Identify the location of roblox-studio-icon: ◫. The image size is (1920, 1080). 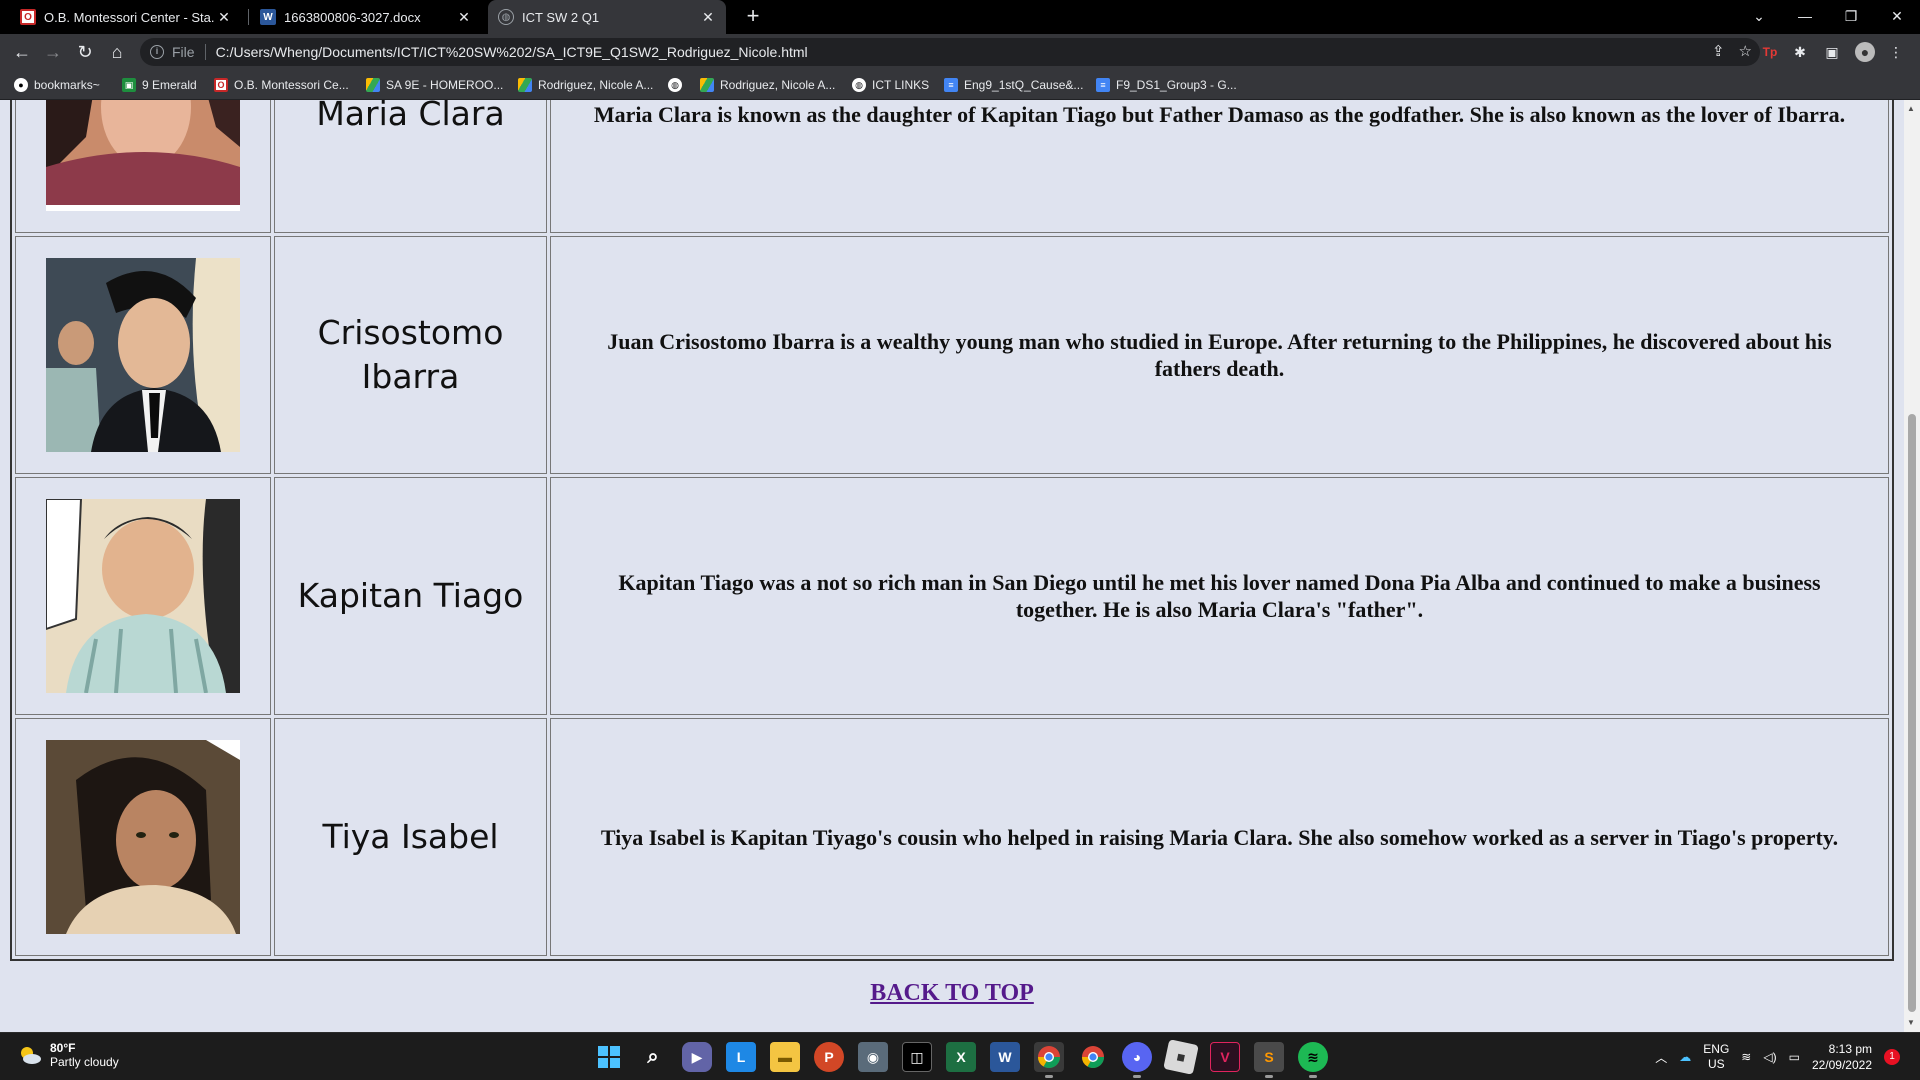
(917, 1057).